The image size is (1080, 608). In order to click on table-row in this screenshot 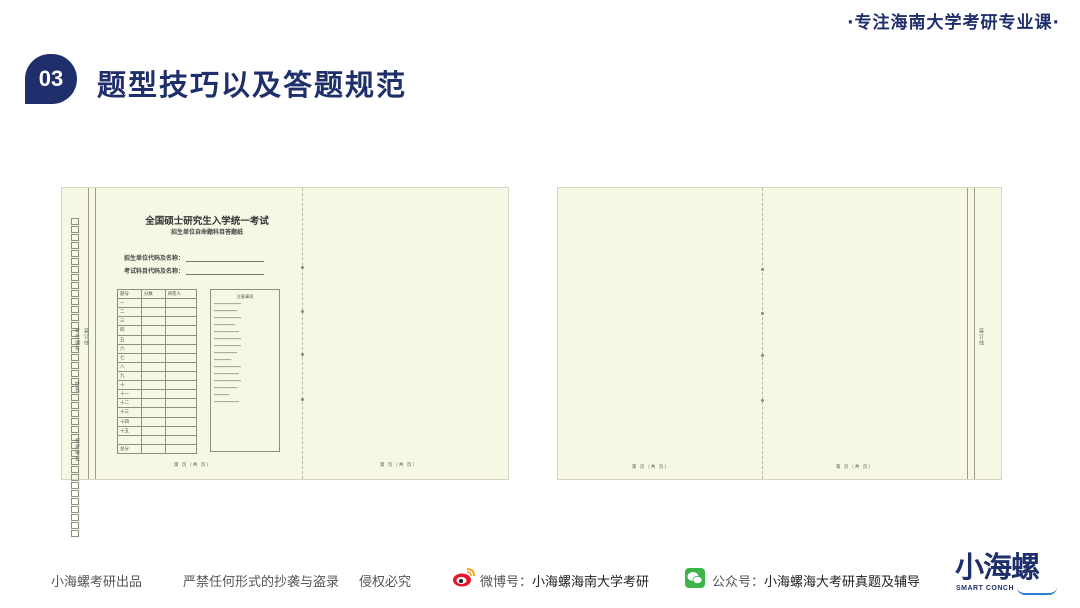, I will do `click(157, 439)`.